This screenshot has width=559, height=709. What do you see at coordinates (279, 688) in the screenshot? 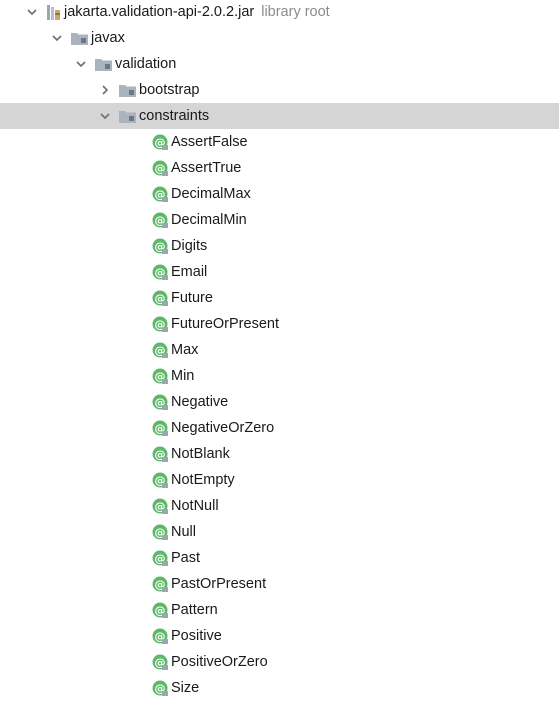
I see `tree-row-annotation: @ Size` at bounding box center [279, 688].